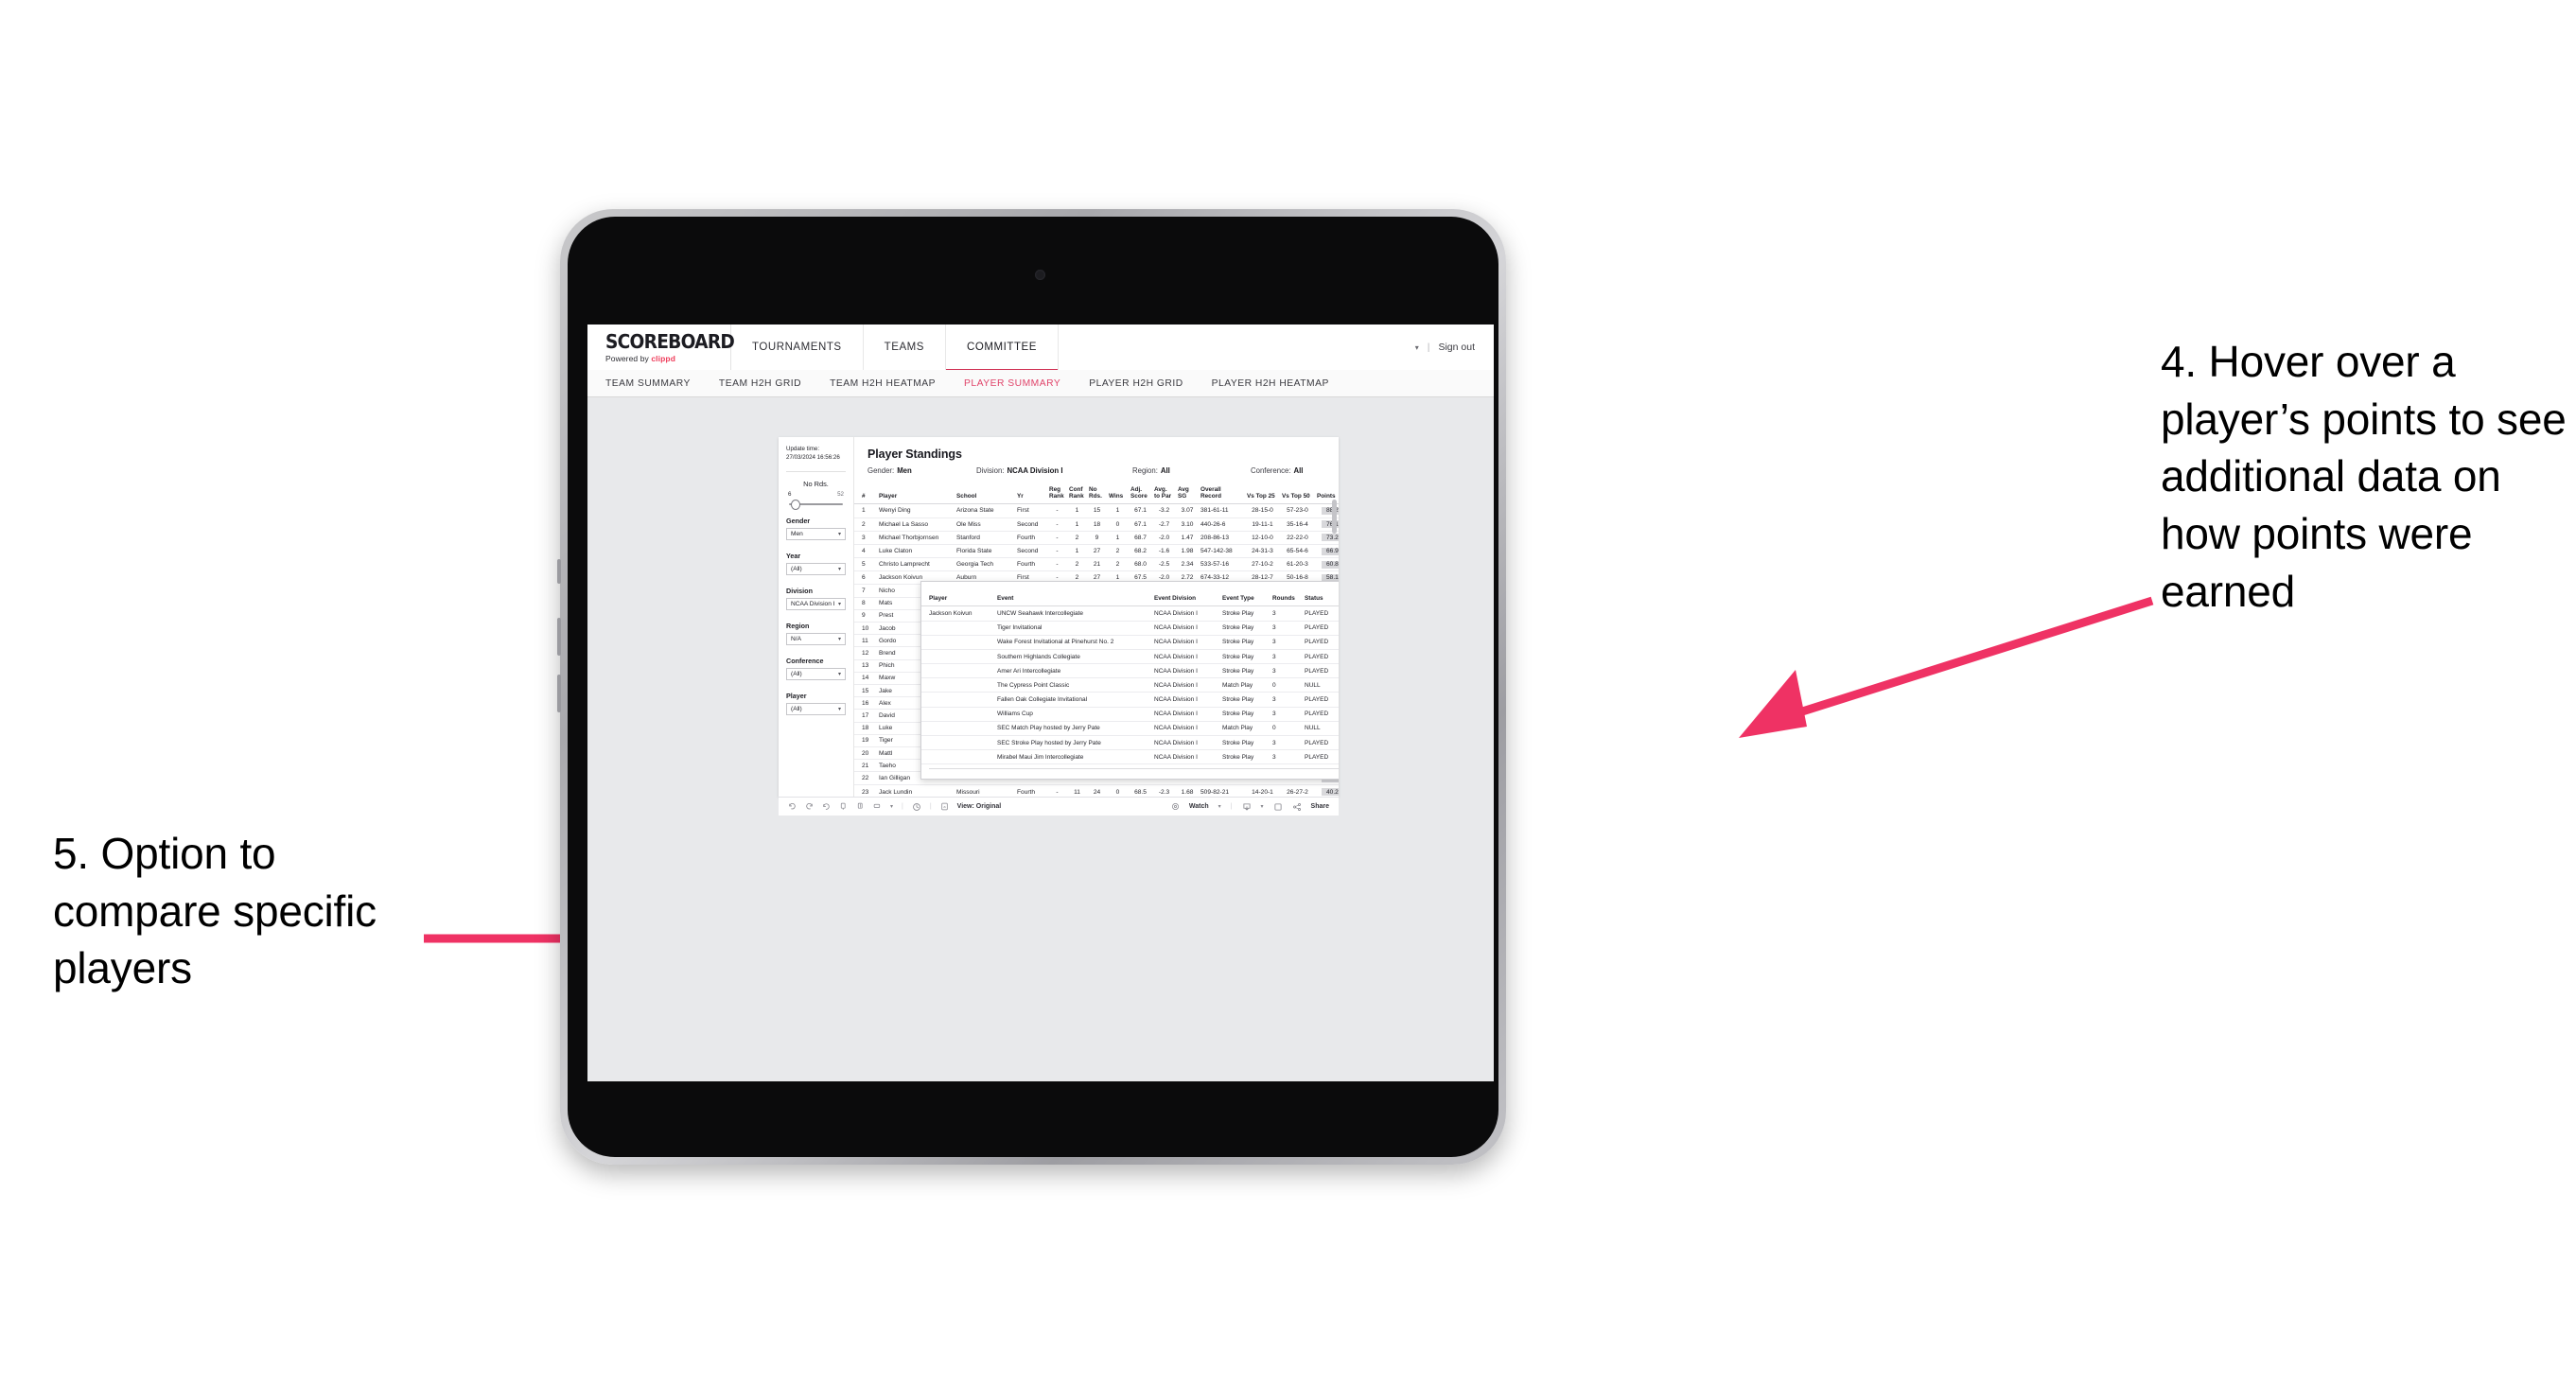  What do you see at coordinates (866, 629) in the screenshot?
I see `cell-rank: 10` at bounding box center [866, 629].